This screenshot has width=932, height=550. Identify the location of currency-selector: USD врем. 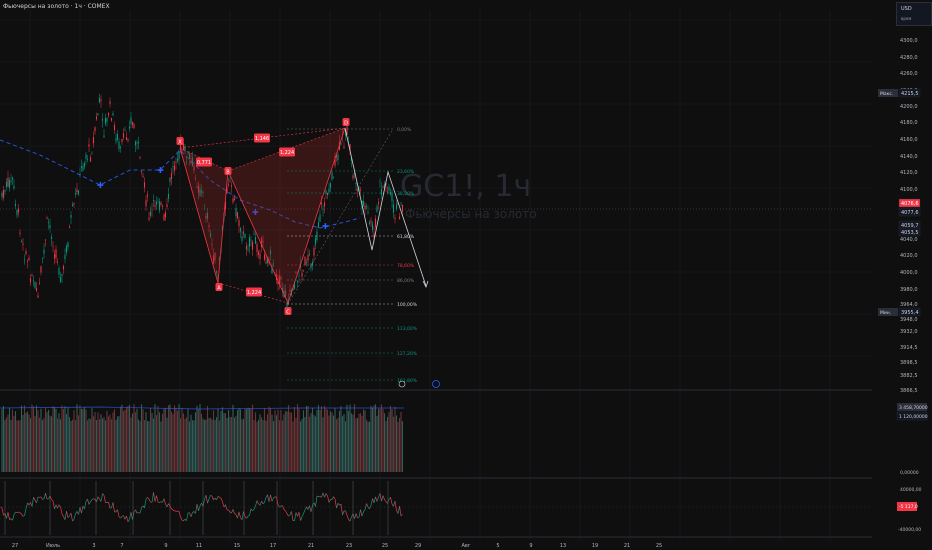
(914, 14).